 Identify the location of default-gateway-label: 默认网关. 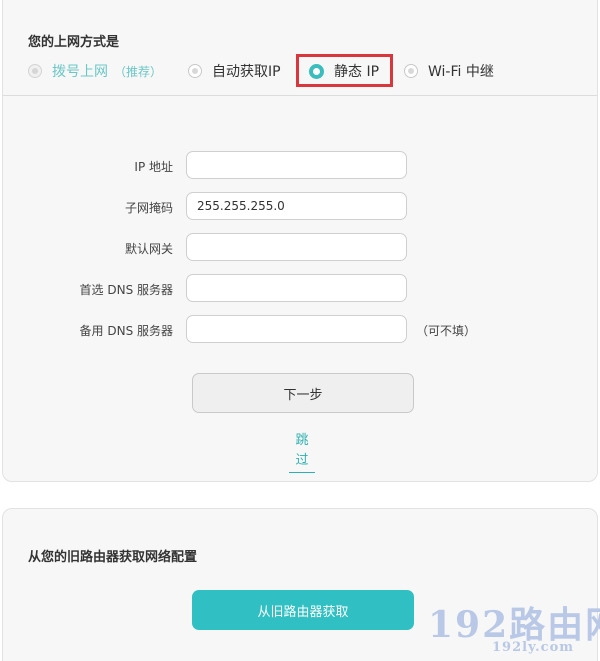
(148, 249).